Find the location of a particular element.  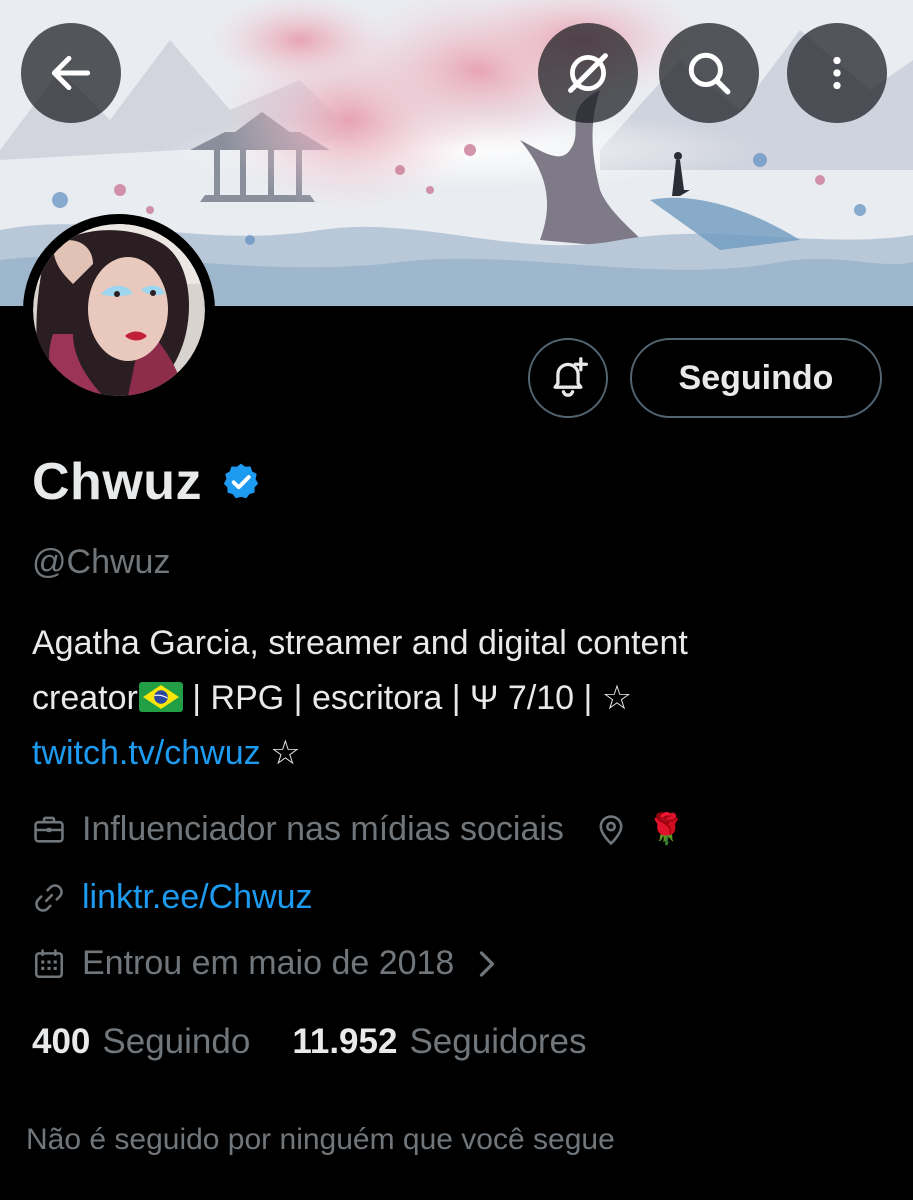

location-pin-icon is located at coordinates (611, 829).